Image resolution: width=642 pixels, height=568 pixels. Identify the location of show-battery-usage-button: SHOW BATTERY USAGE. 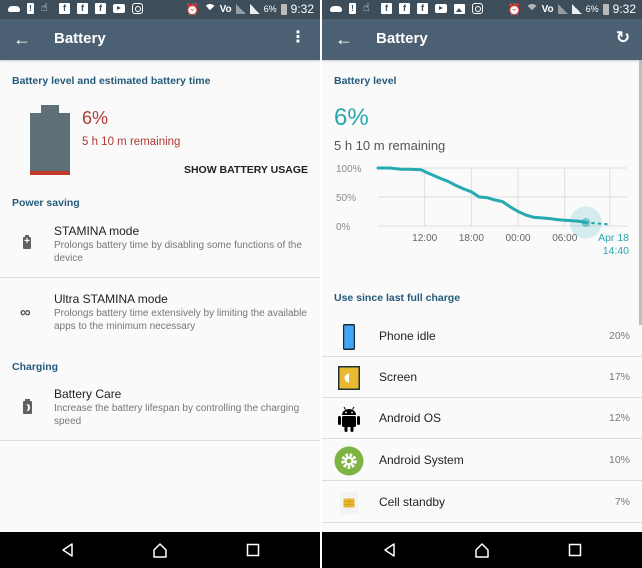
(246, 170).